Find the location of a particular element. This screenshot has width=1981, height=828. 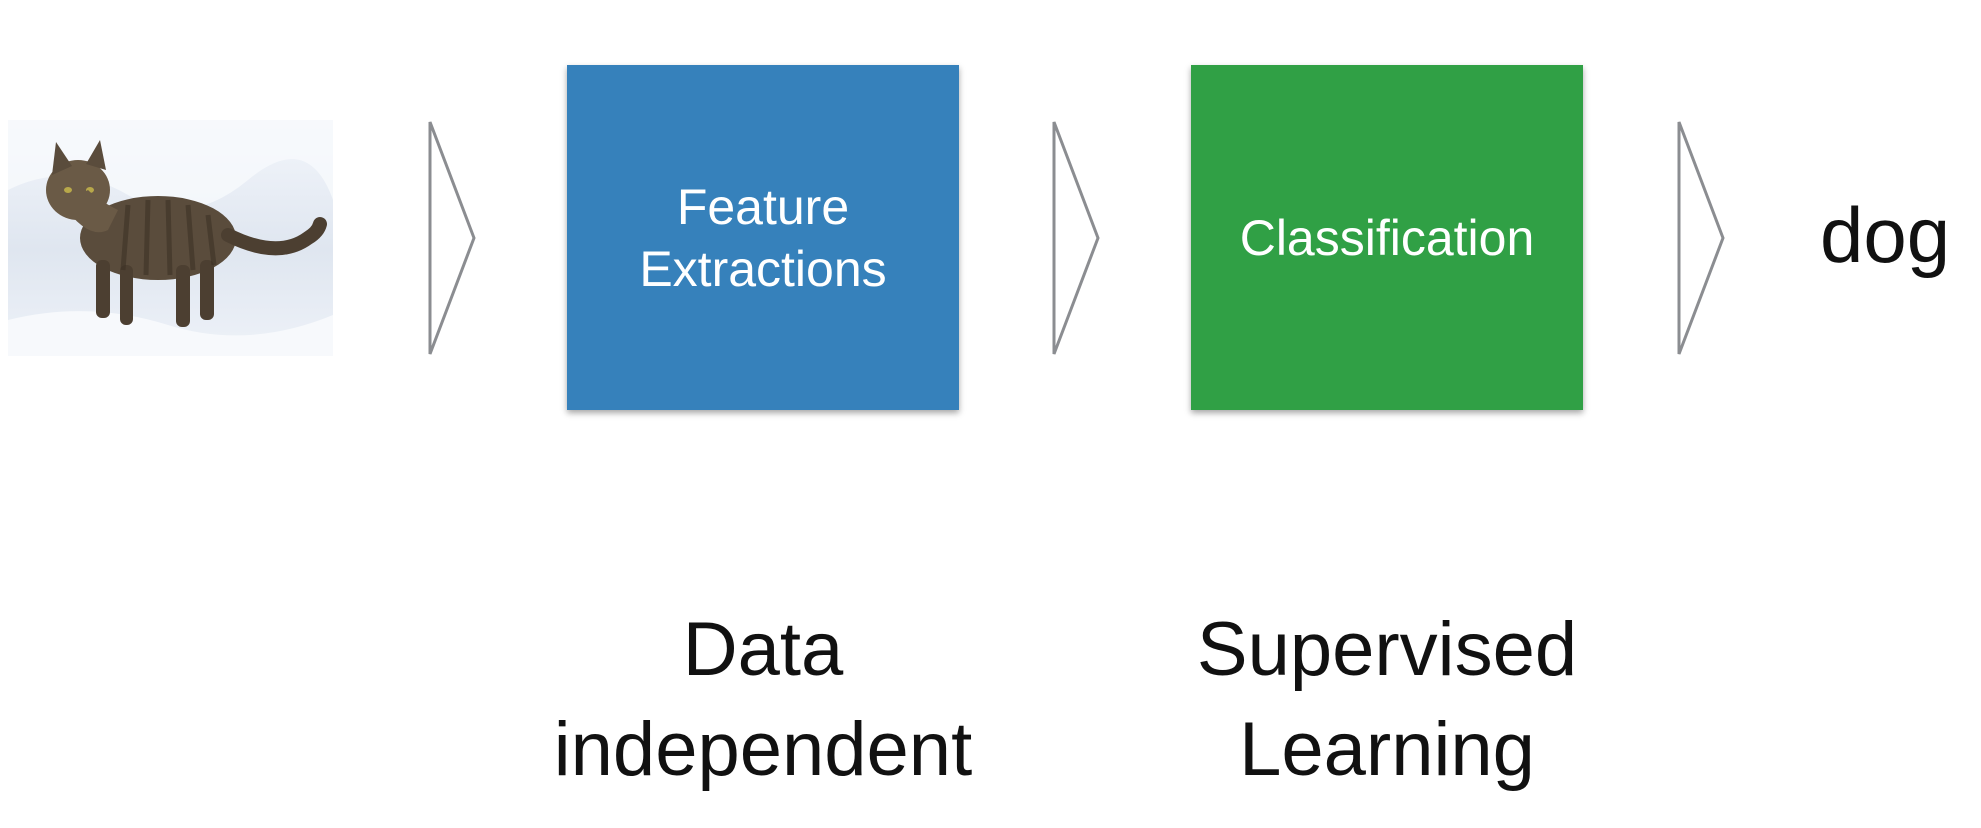

classification-box: Classification is located at coordinates (1387, 237).